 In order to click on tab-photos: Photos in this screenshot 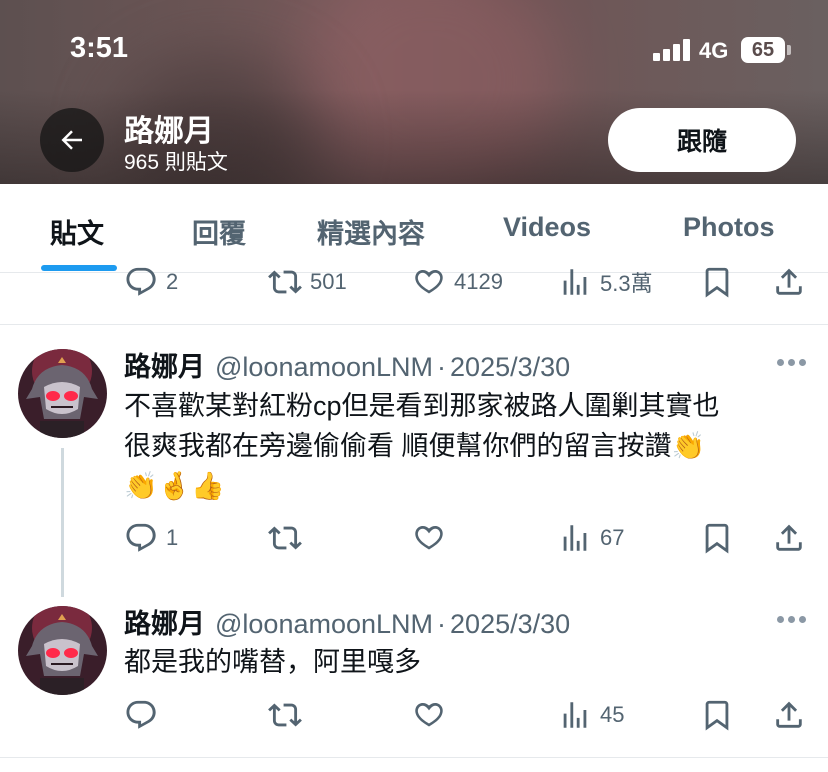, I will do `click(729, 227)`.